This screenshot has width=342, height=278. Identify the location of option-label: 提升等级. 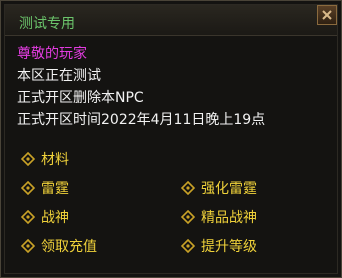
(229, 247).